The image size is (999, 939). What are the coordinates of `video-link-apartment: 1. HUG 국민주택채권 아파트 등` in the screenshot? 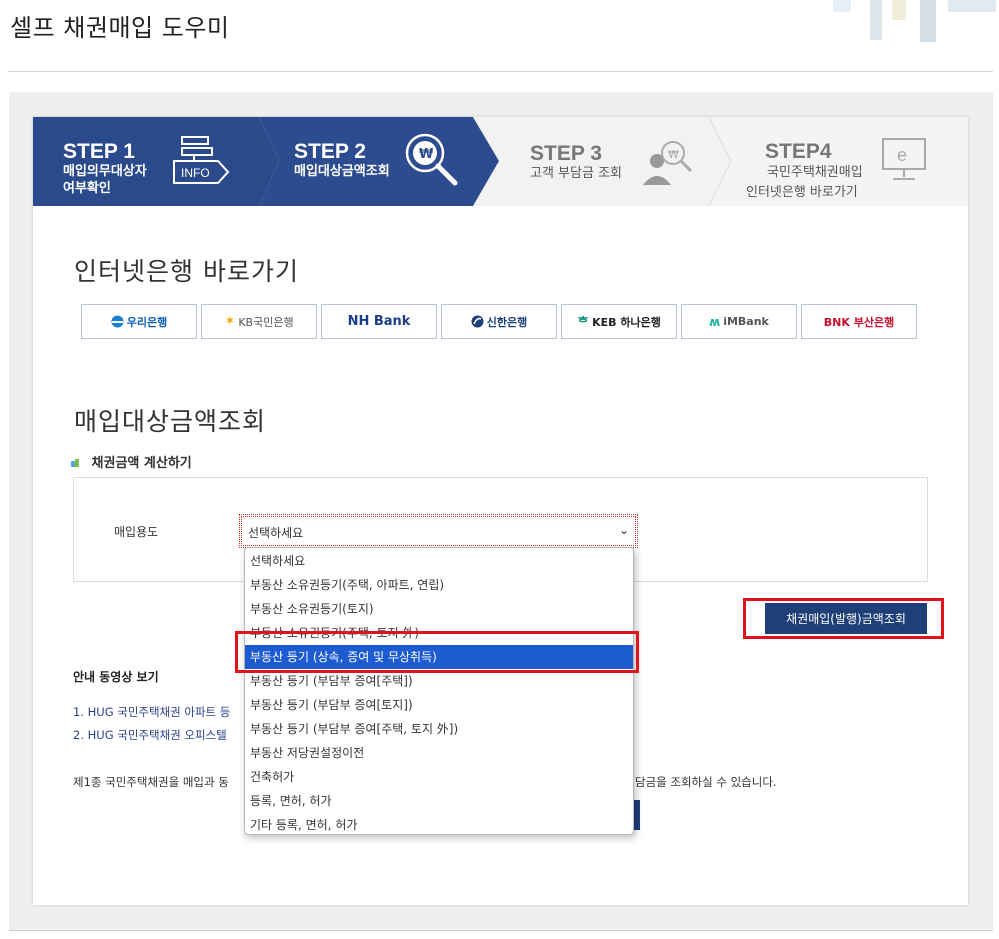 It's located at (160, 712).